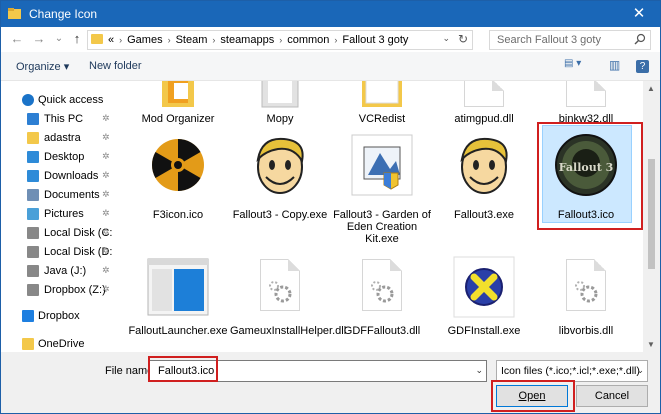 The width and height of the screenshot is (661, 414). I want to click on file-tile: F3icon.ico, so click(178, 183).